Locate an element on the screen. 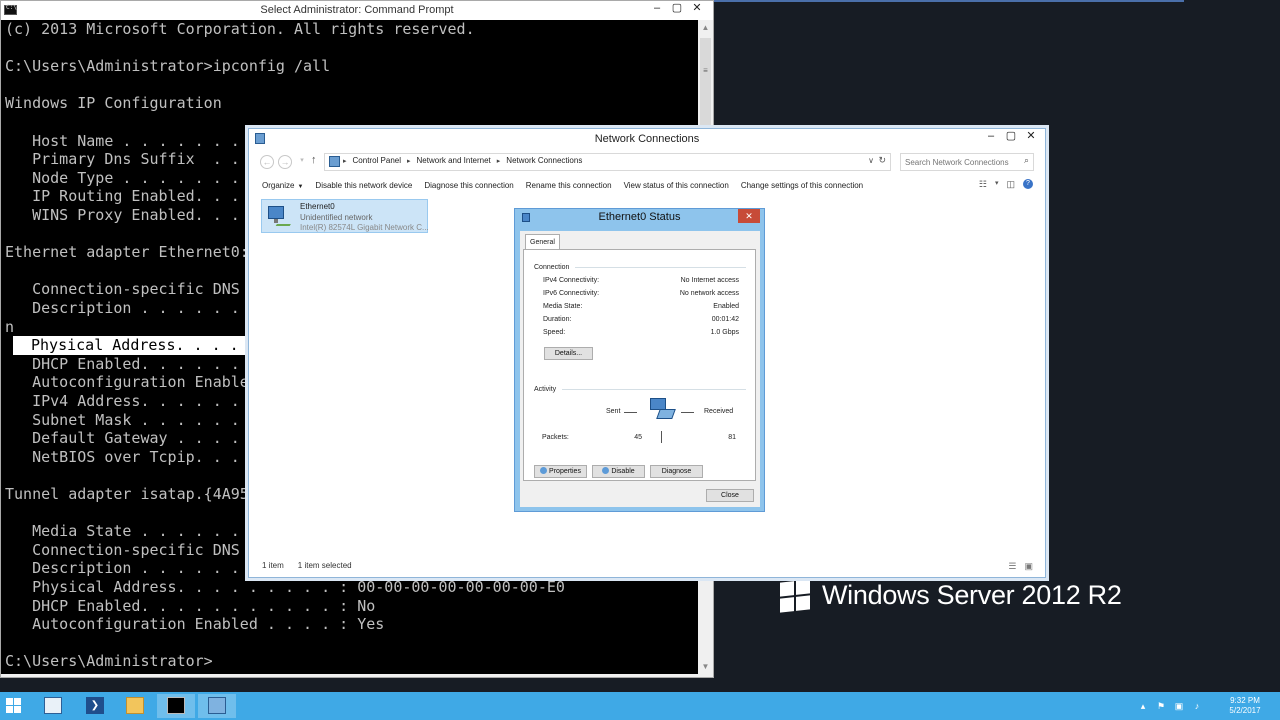  command-prompt-icon is located at coordinates (176, 705).